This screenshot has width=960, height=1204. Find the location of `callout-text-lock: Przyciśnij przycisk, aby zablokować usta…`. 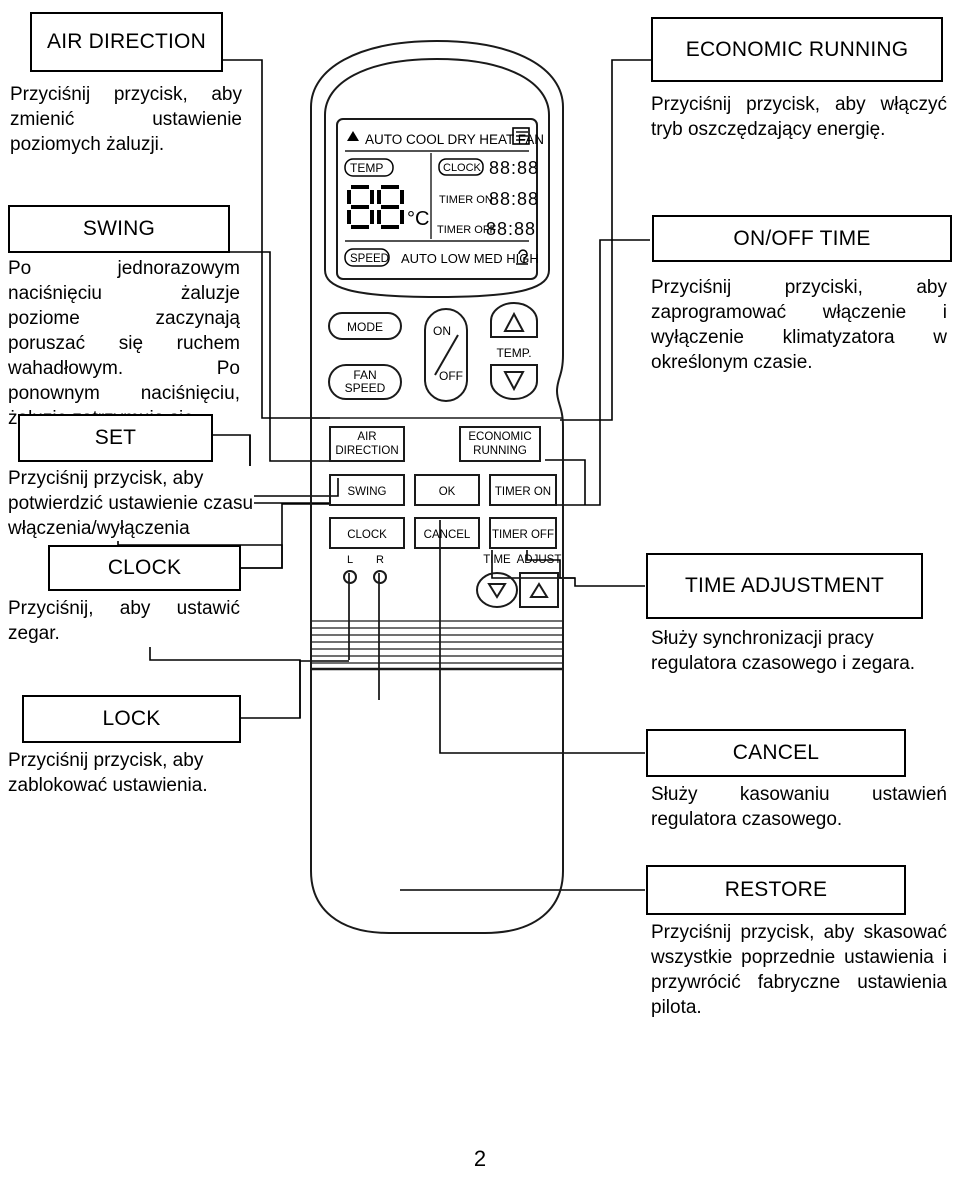

callout-text-lock: Przyciśnij przycisk, aby zablokować usta… is located at coordinates (127, 773).